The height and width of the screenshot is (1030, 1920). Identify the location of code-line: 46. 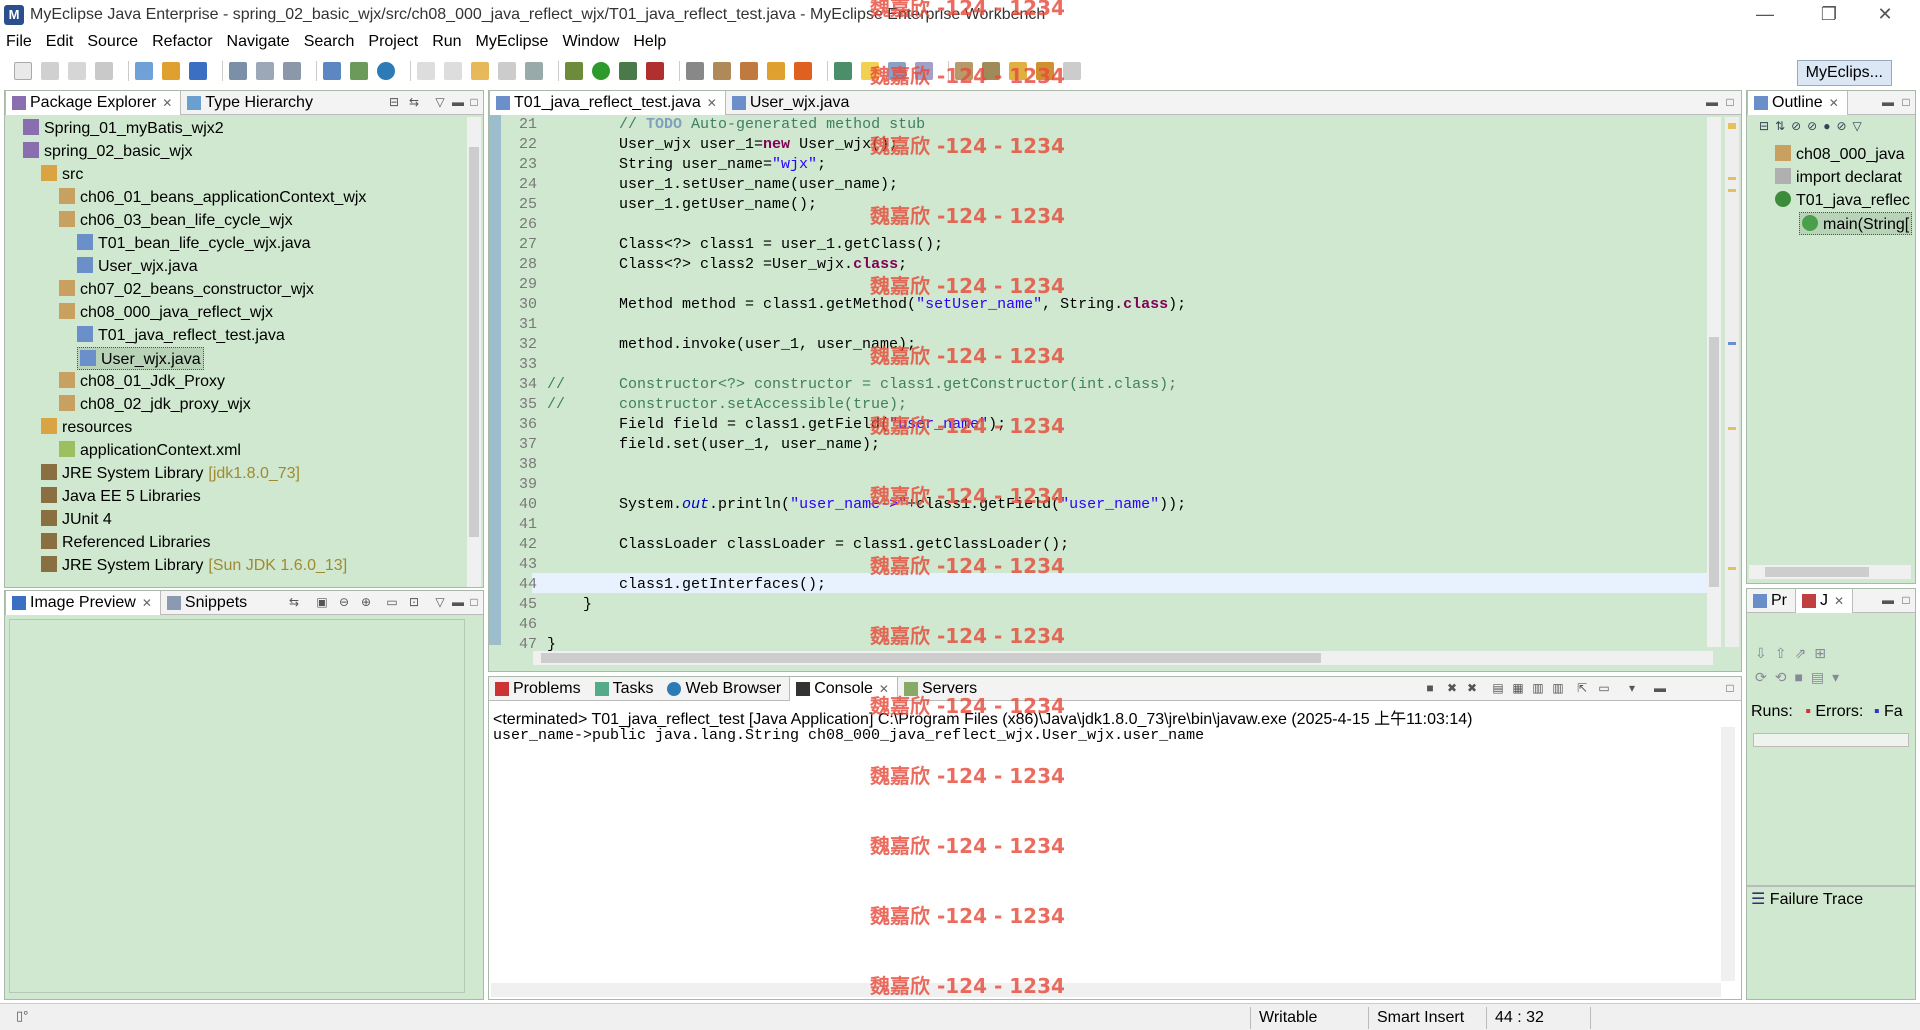
(1103, 625).